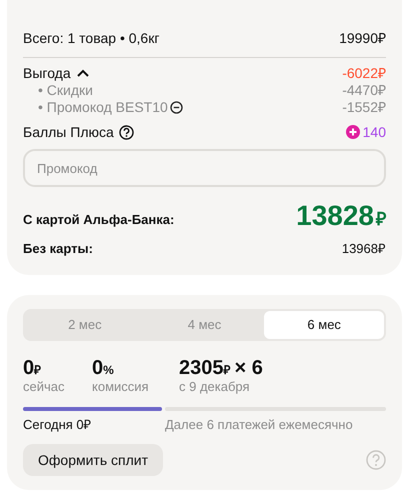 The image size is (409, 492). I want to click on stat-unit: %, so click(108, 370).